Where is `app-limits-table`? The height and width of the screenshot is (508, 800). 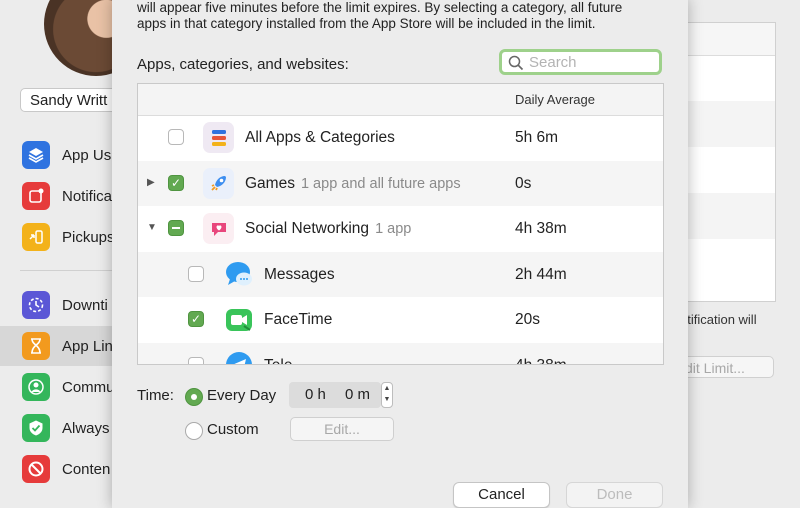 app-limits-table is located at coordinates (732, 162).